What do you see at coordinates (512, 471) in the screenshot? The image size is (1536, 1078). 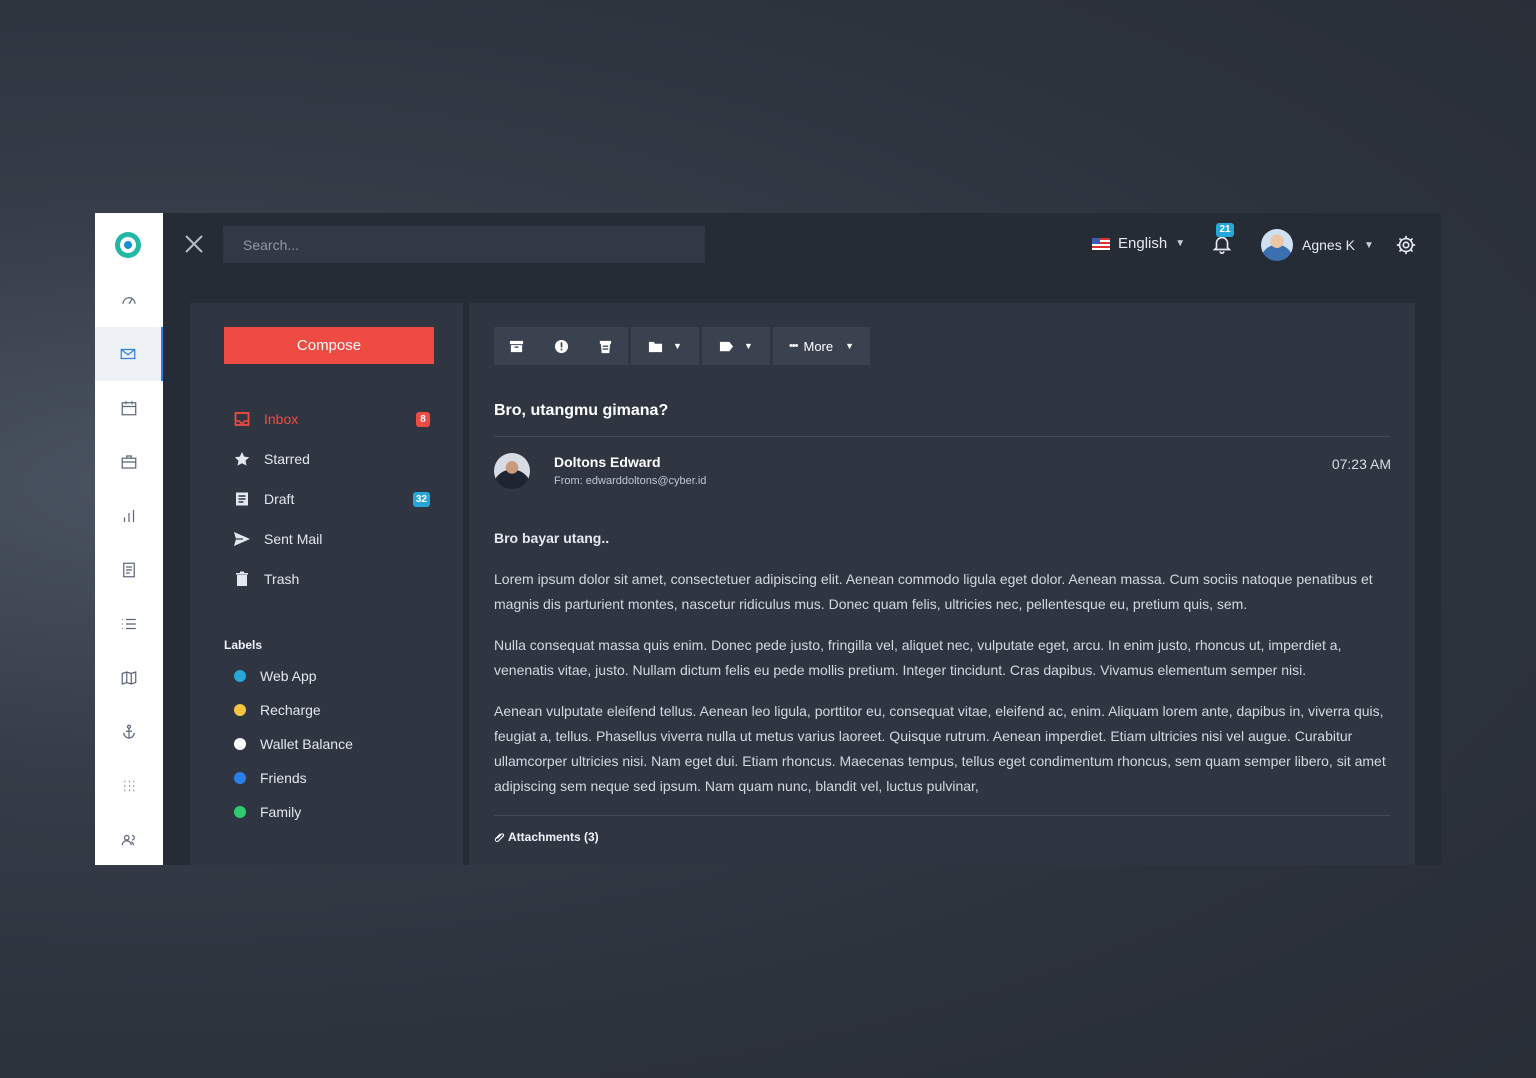 I see `sender-avatar` at bounding box center [512, 471].